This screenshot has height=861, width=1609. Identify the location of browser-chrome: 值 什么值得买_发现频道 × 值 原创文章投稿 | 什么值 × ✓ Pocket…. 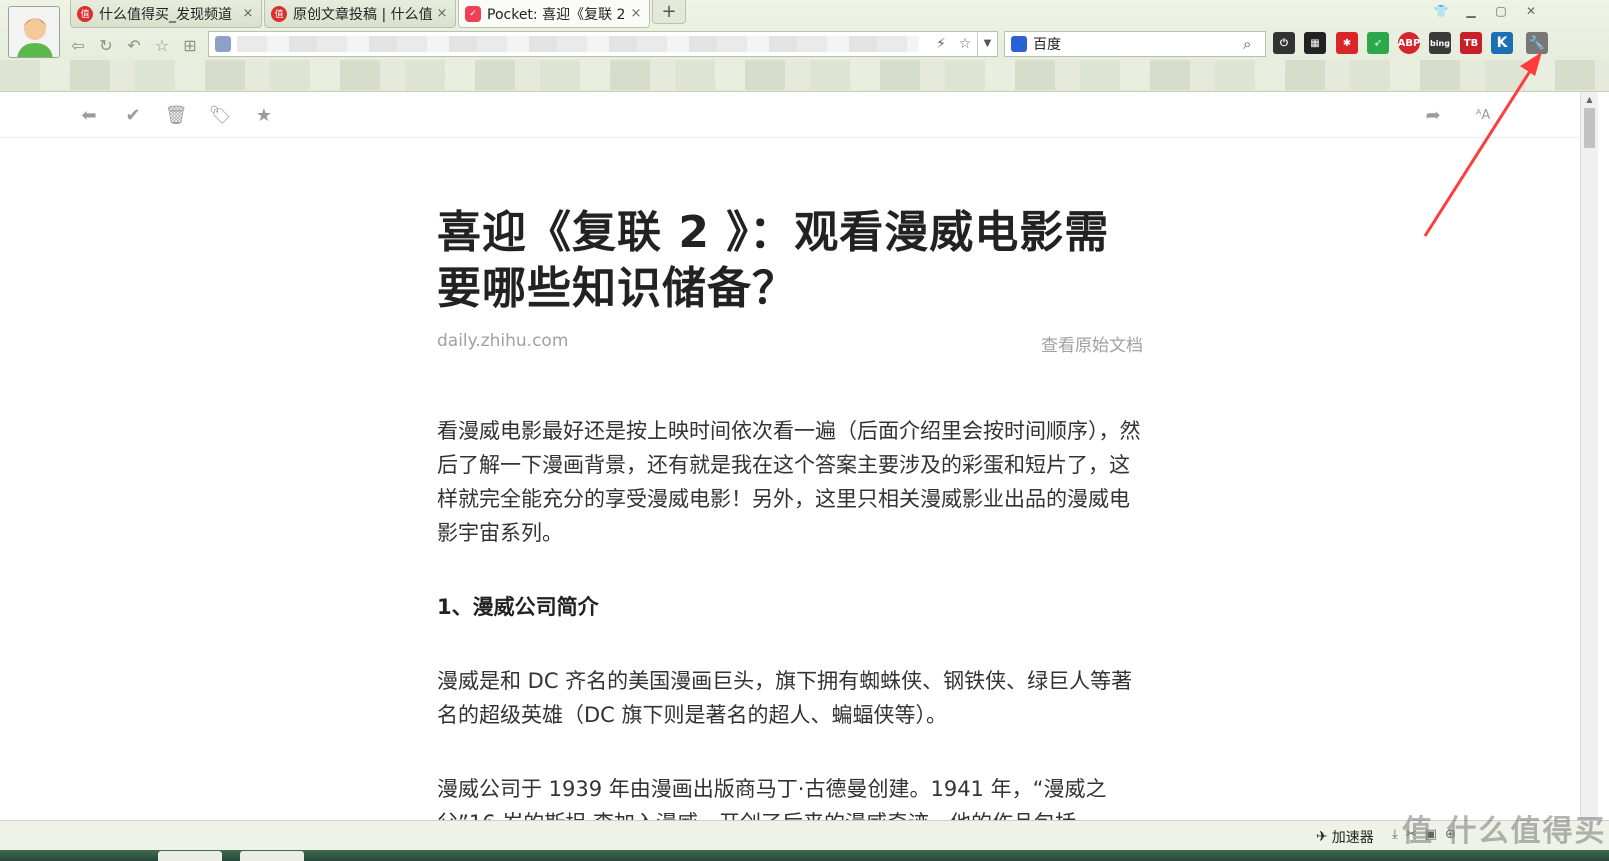
(804, 46).